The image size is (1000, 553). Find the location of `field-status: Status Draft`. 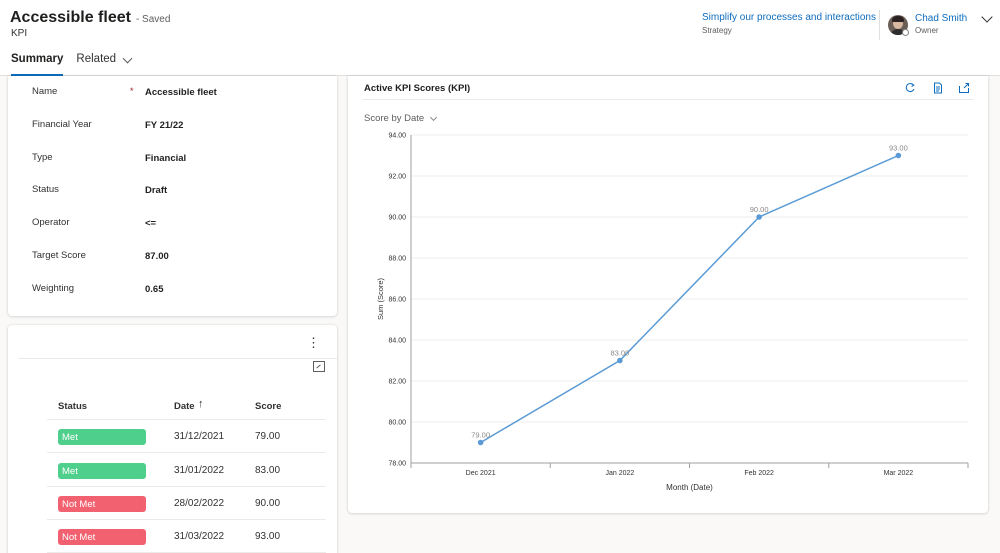

field-status: Status Draft is located at coordinates (182, 194).